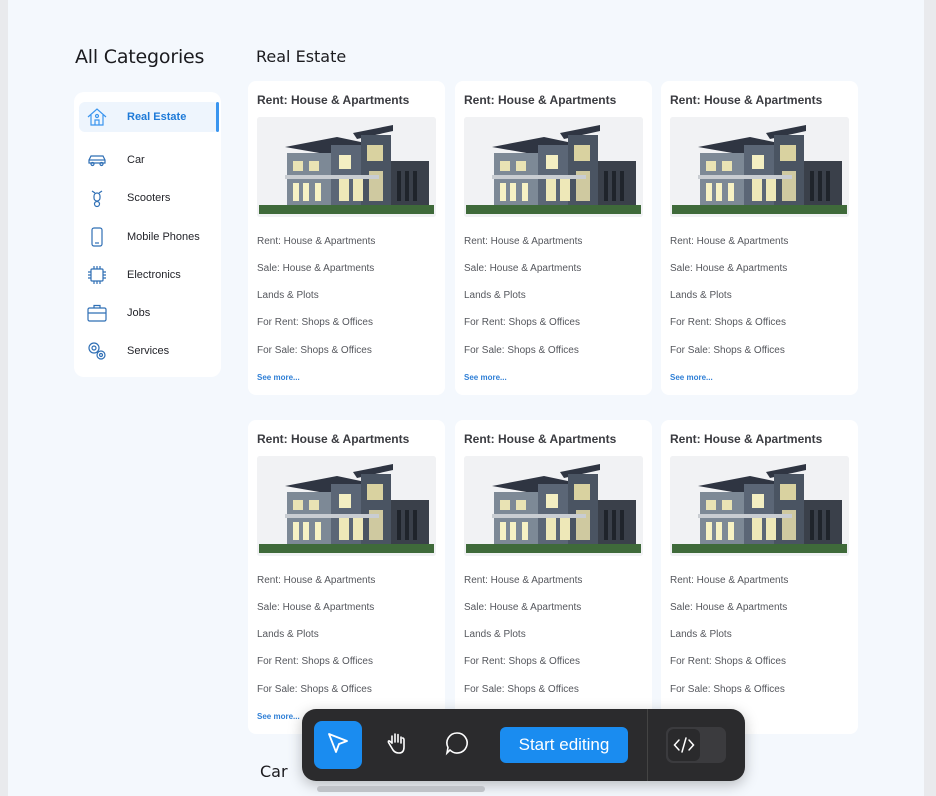 This screenshot has height=796, width=936. What do you see at coordinates (647, 745) in the screenshot?
I see `toolbar-divider` at bounding box center [647, 745].